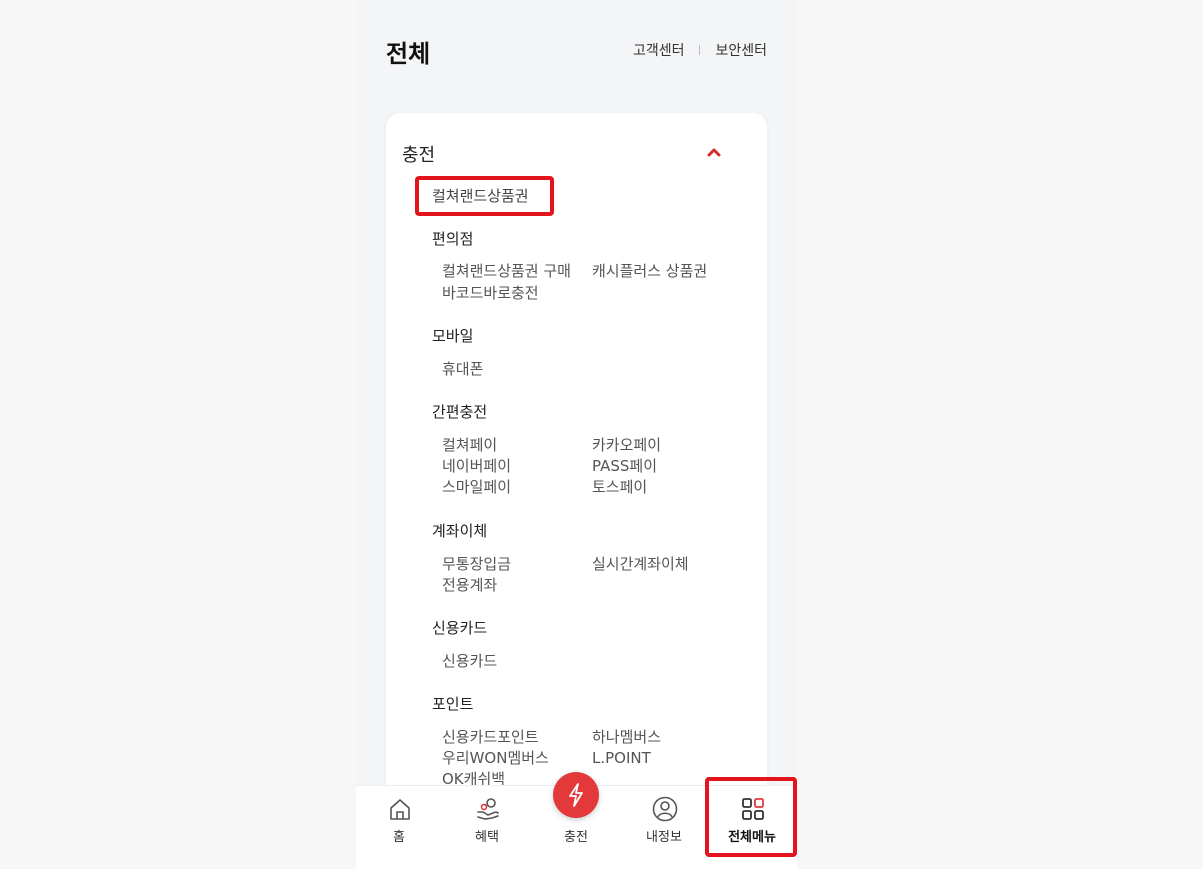 This screenshot has height=869, width=1203. Describe the element at coordinates (488, 809) in the screenshot. I see `gift-hand-icon` at that location.